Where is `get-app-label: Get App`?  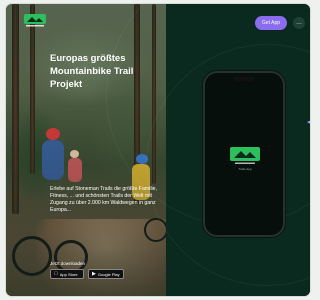
get-app-label: Get App is located at coordinates (271, 23).